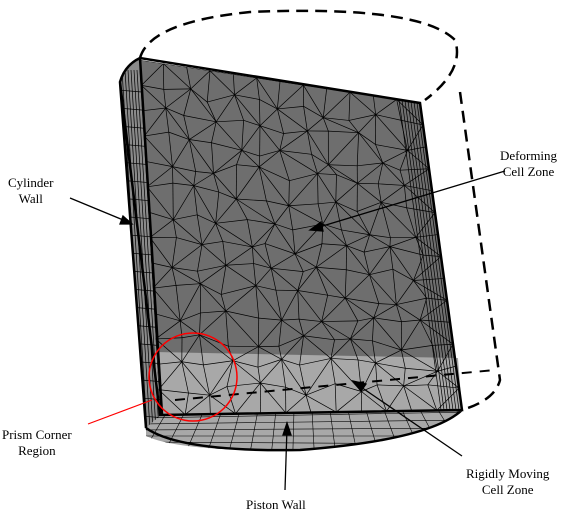 Image resolution: width=575 pixels, height=525 pixels. What do you see at coordinates (31, 190) in the screenshot?
I see `cylinder-wall-label: Cylinder Wall` at bounding box center [31, 190].